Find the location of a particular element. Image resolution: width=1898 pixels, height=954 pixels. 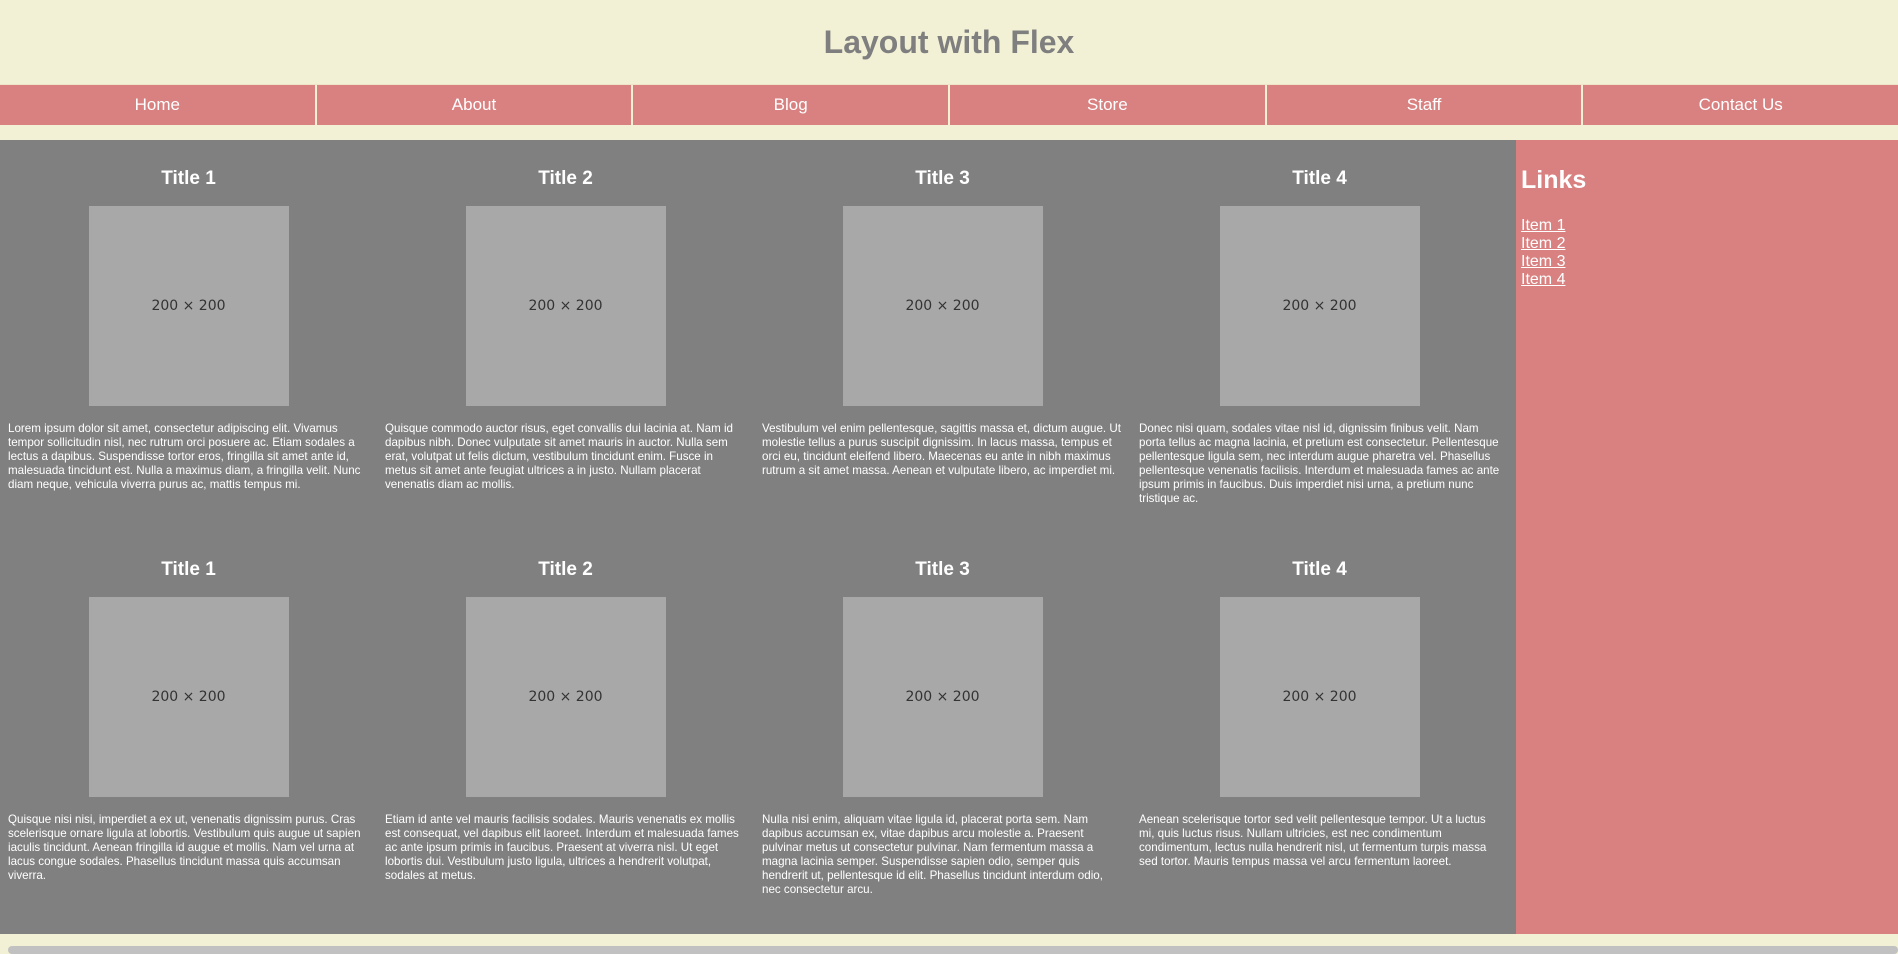

sidebar-link-item-1: Item 1 is located at coordinates (1543, 225).